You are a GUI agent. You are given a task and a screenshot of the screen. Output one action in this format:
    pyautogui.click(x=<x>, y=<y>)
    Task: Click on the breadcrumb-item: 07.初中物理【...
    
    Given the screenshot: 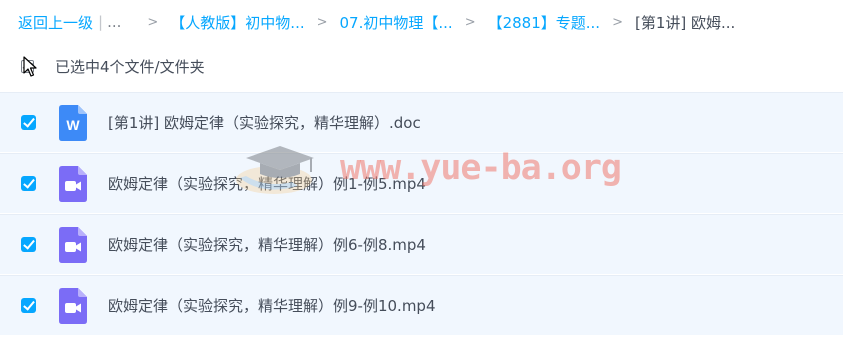 What is the action you would take?
    pyautogui.click(x=396, y=22)
    